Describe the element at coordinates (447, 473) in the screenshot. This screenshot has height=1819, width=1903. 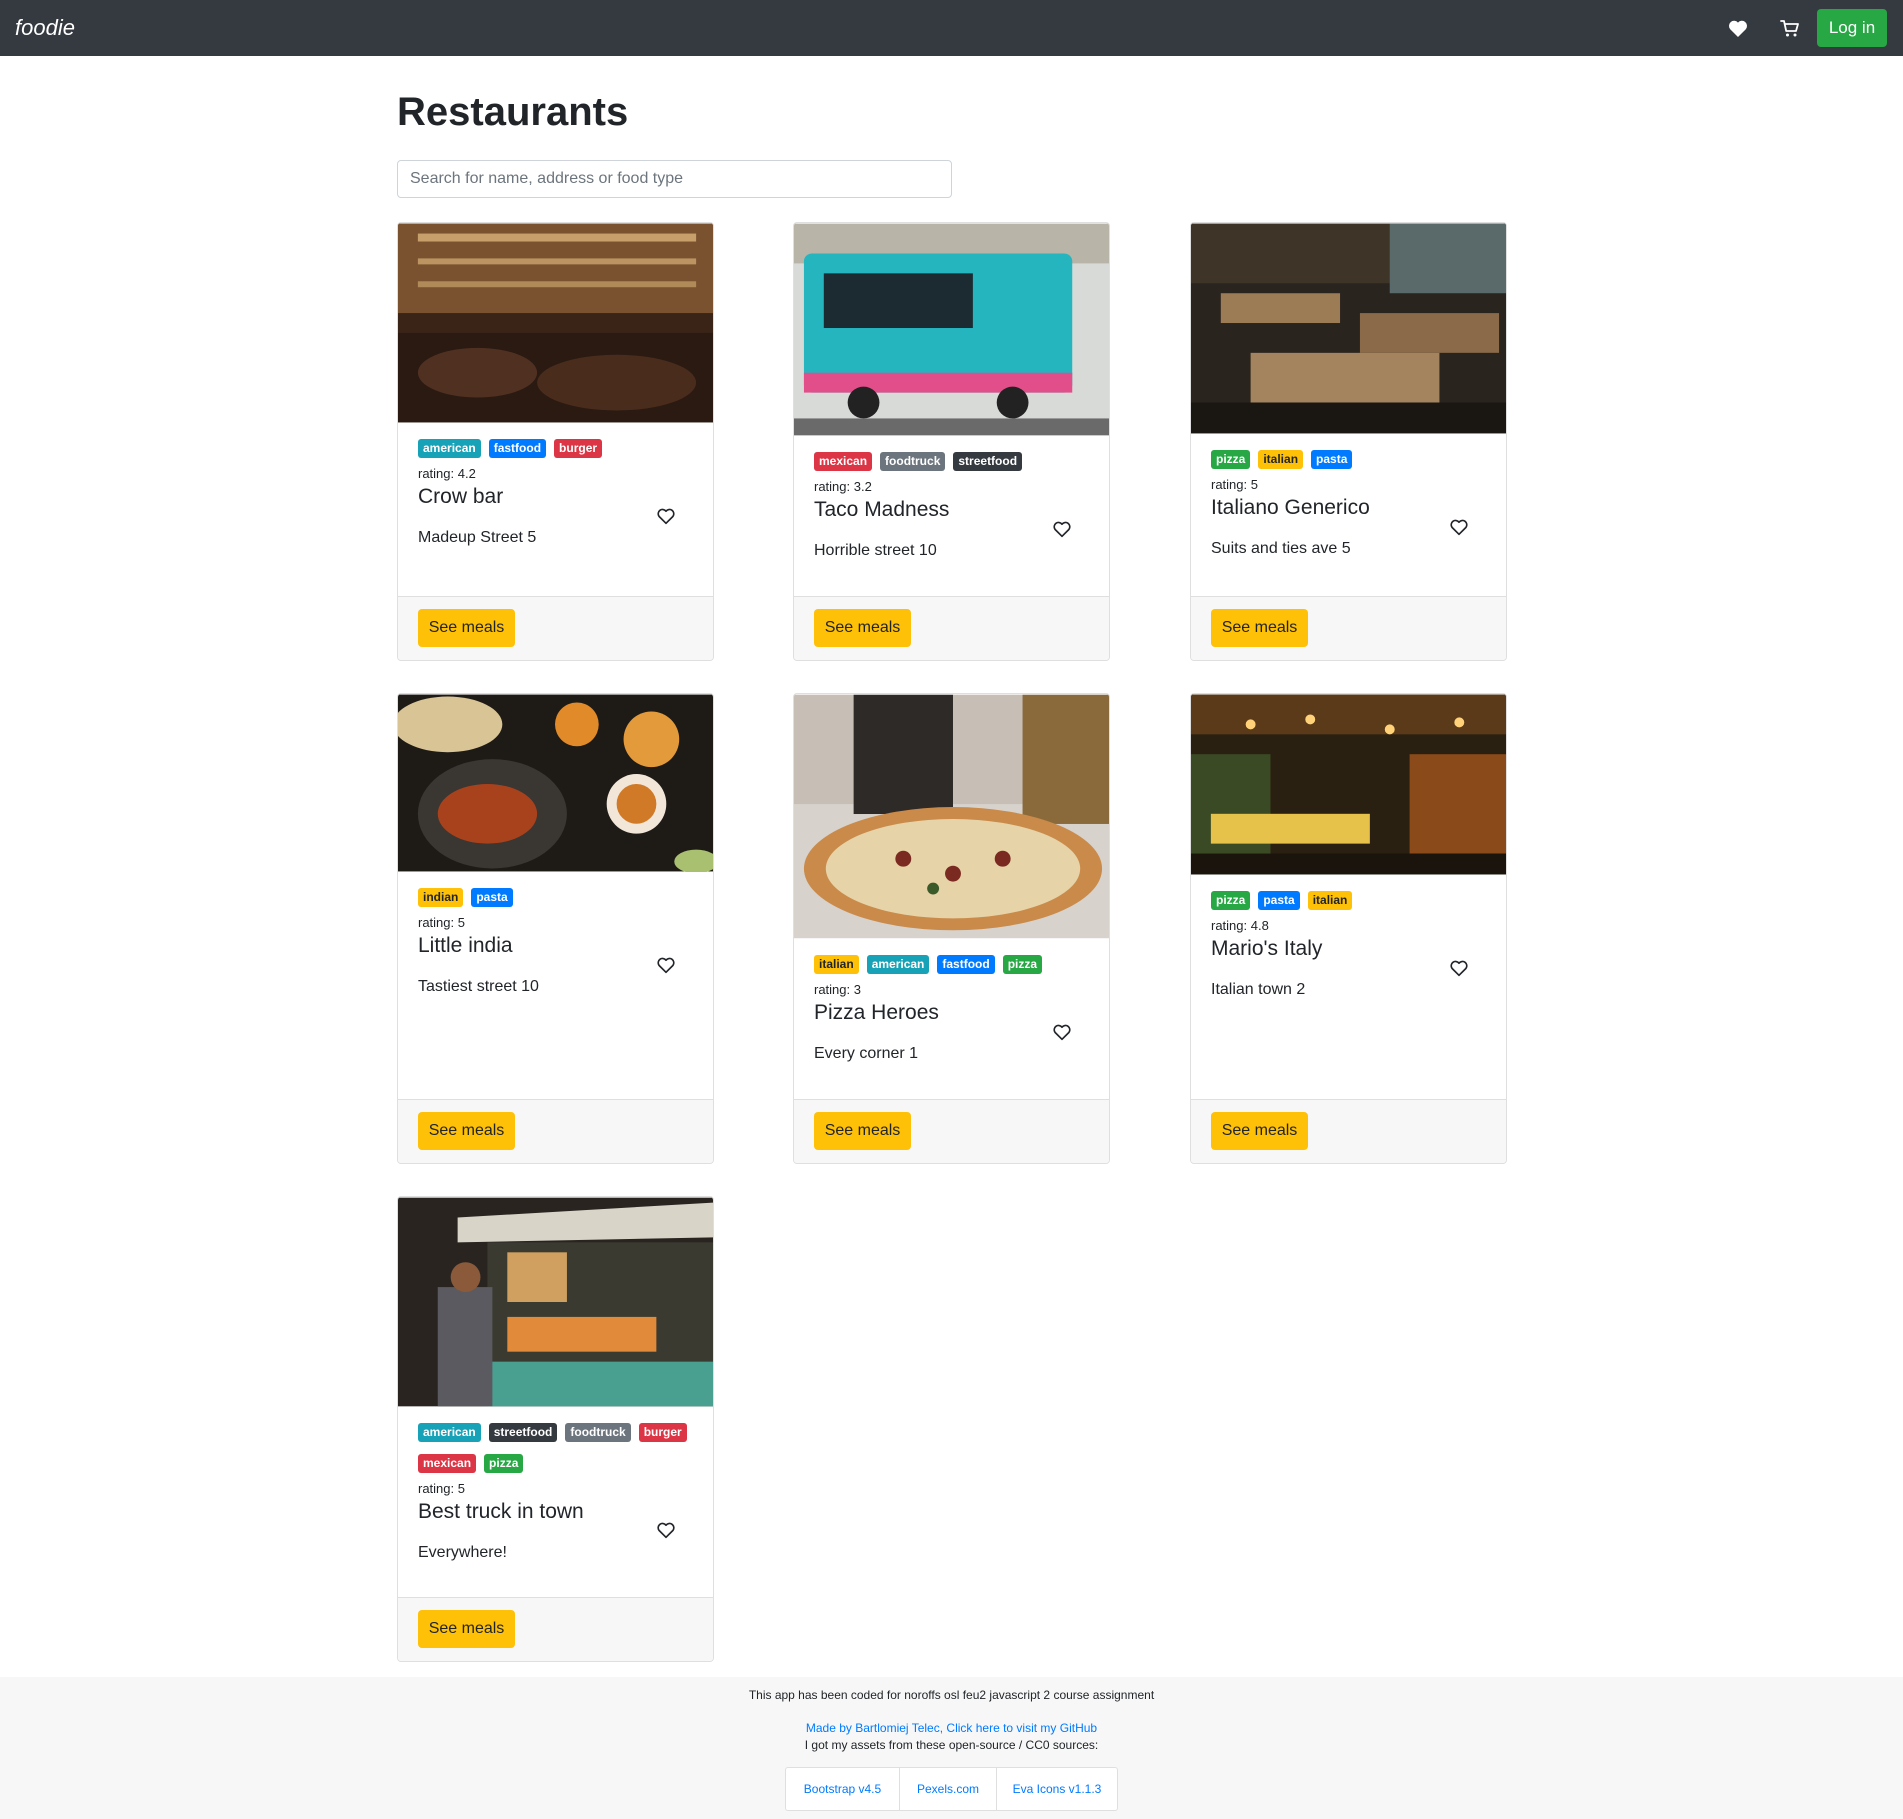
I see `rating-text: rating: 4.2` at that location.